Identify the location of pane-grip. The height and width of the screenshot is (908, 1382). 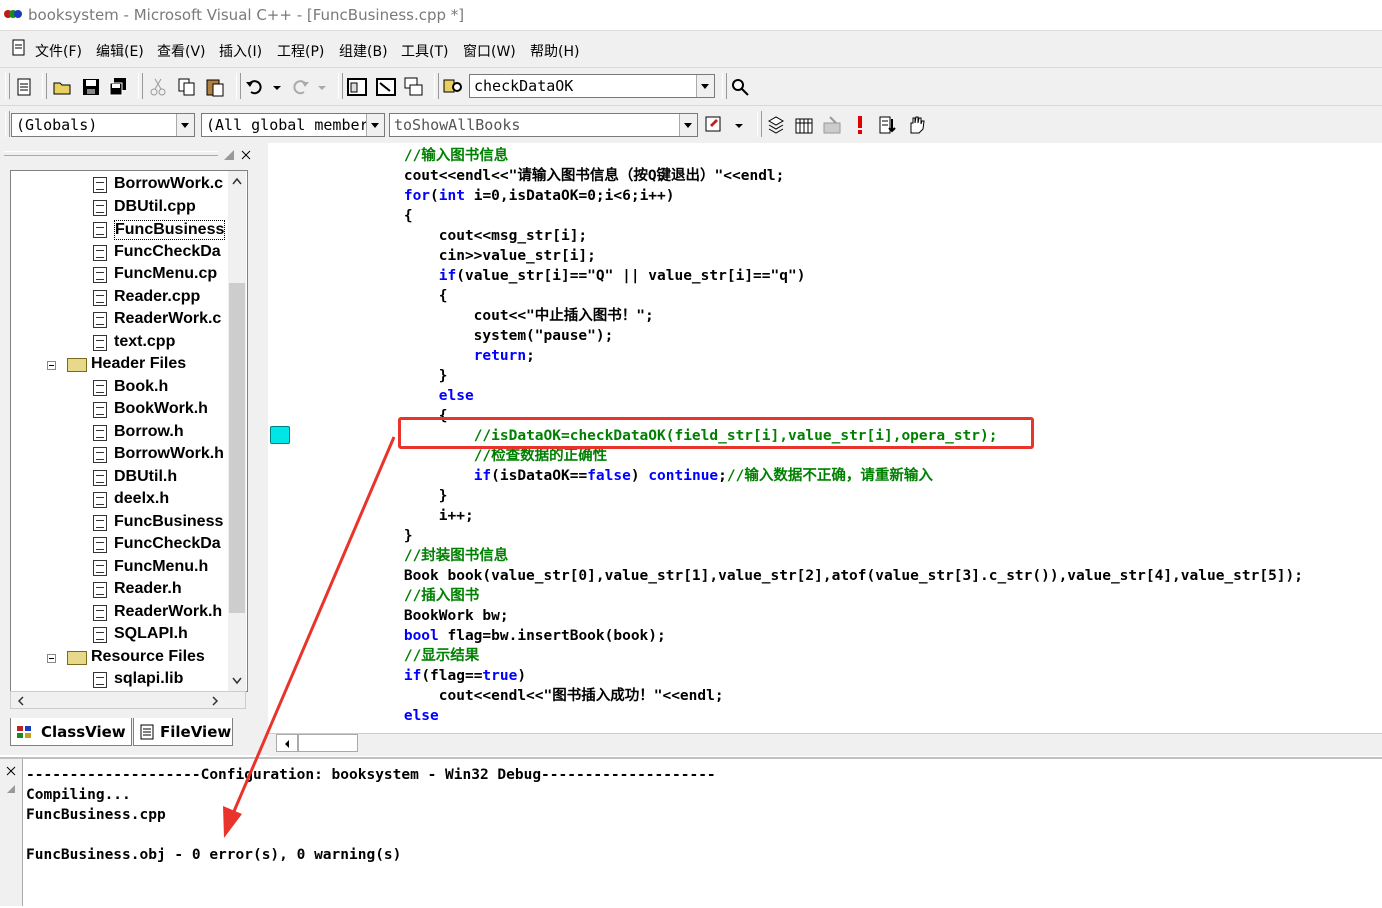
(111, 153).